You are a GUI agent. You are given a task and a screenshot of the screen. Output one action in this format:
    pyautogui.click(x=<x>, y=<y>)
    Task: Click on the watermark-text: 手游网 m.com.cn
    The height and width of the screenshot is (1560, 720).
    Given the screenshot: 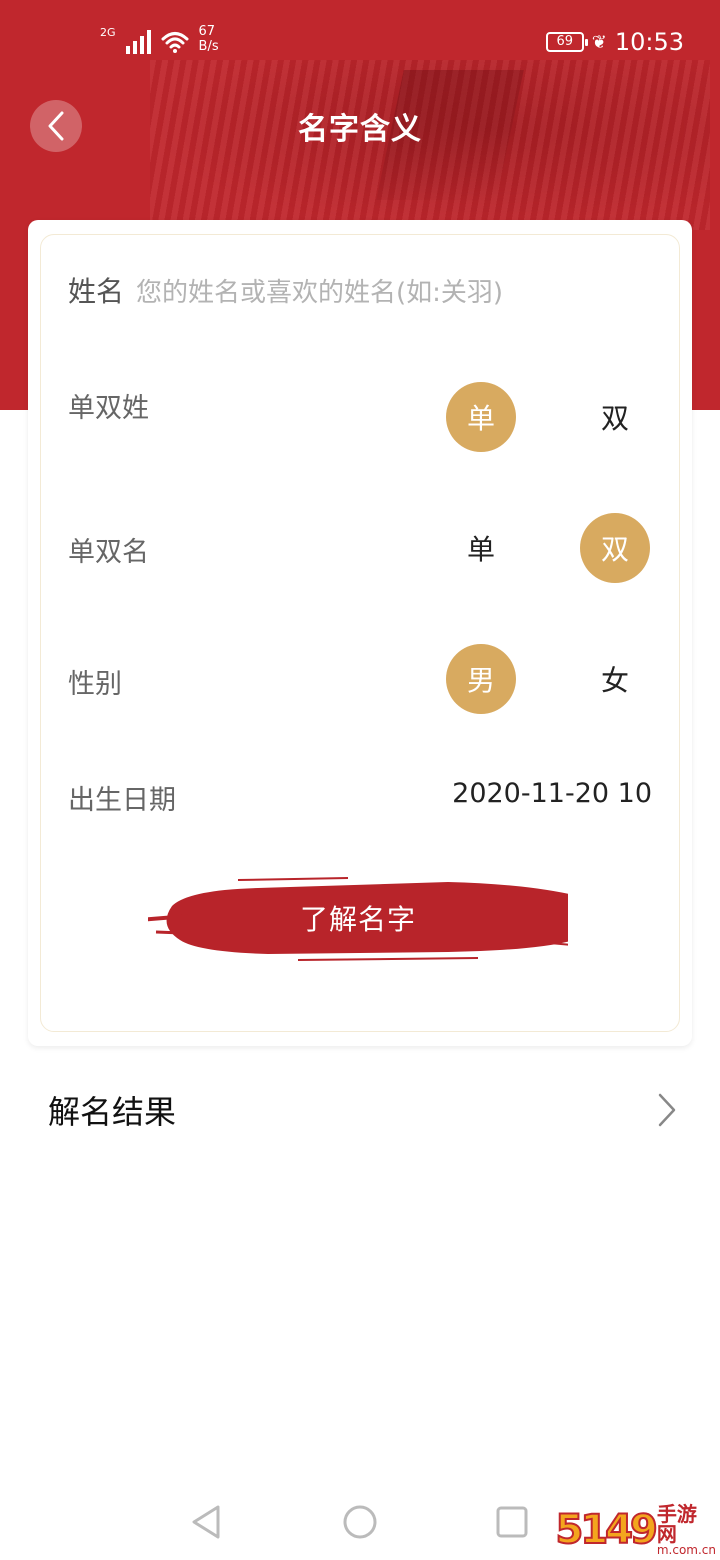 What is the action you would take?
    pyautogui.click(x=686, y=1530)
    